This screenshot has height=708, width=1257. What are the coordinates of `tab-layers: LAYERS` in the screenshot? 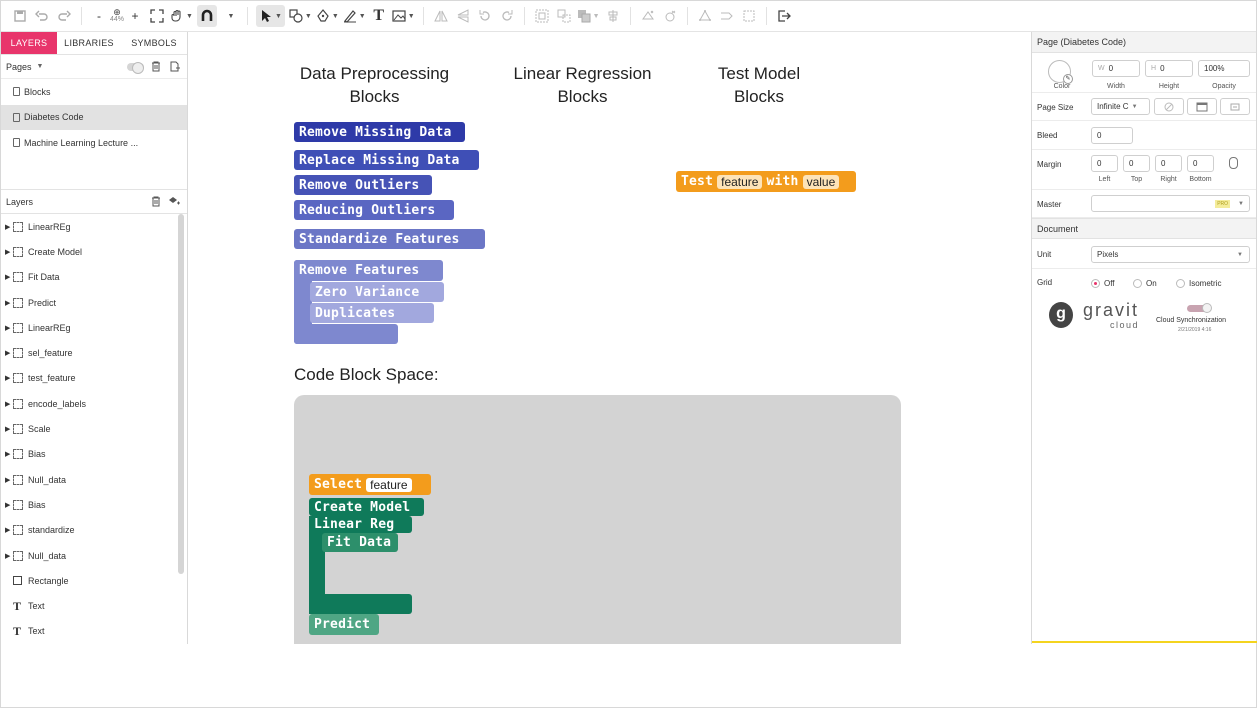 It's located at (29, 43).